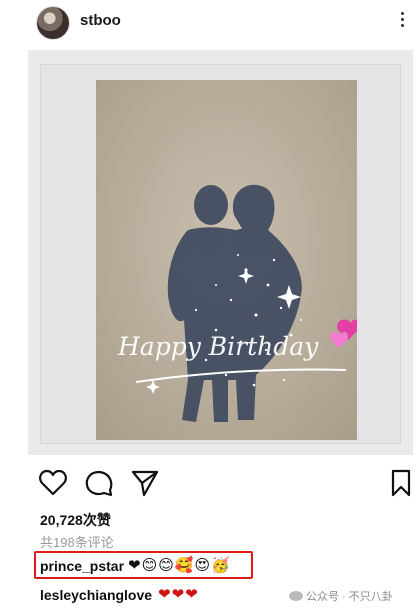 This screenshot has height=612, width=419. I want to click on post-header: stboo, so click(209, 24).